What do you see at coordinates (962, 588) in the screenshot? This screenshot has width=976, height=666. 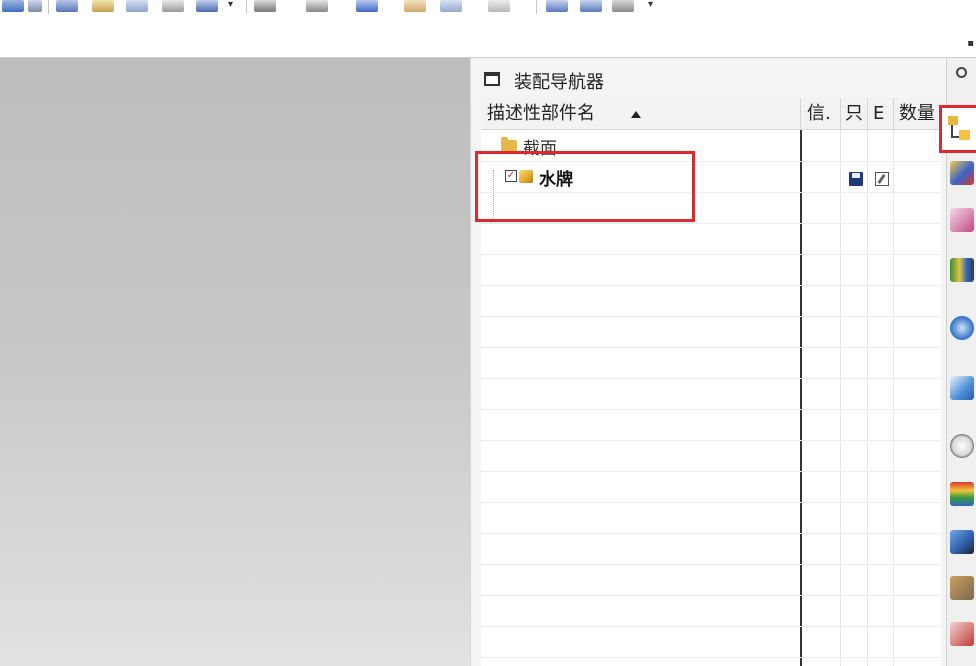 I see `roles-icon` at bounding box center [962, 588].